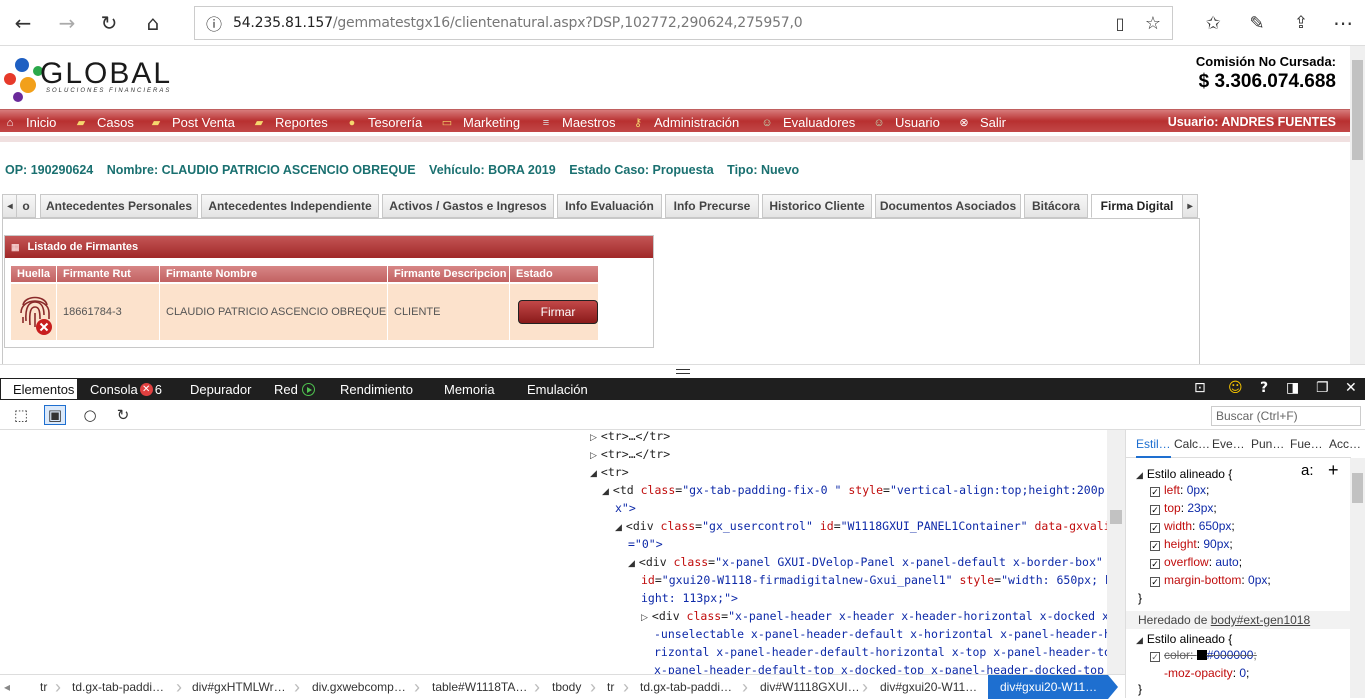 Image resolution: width=1365 pixels, height=699 pixels. I want to click on styles-scrollbar-thumb, so click(1357, 488).